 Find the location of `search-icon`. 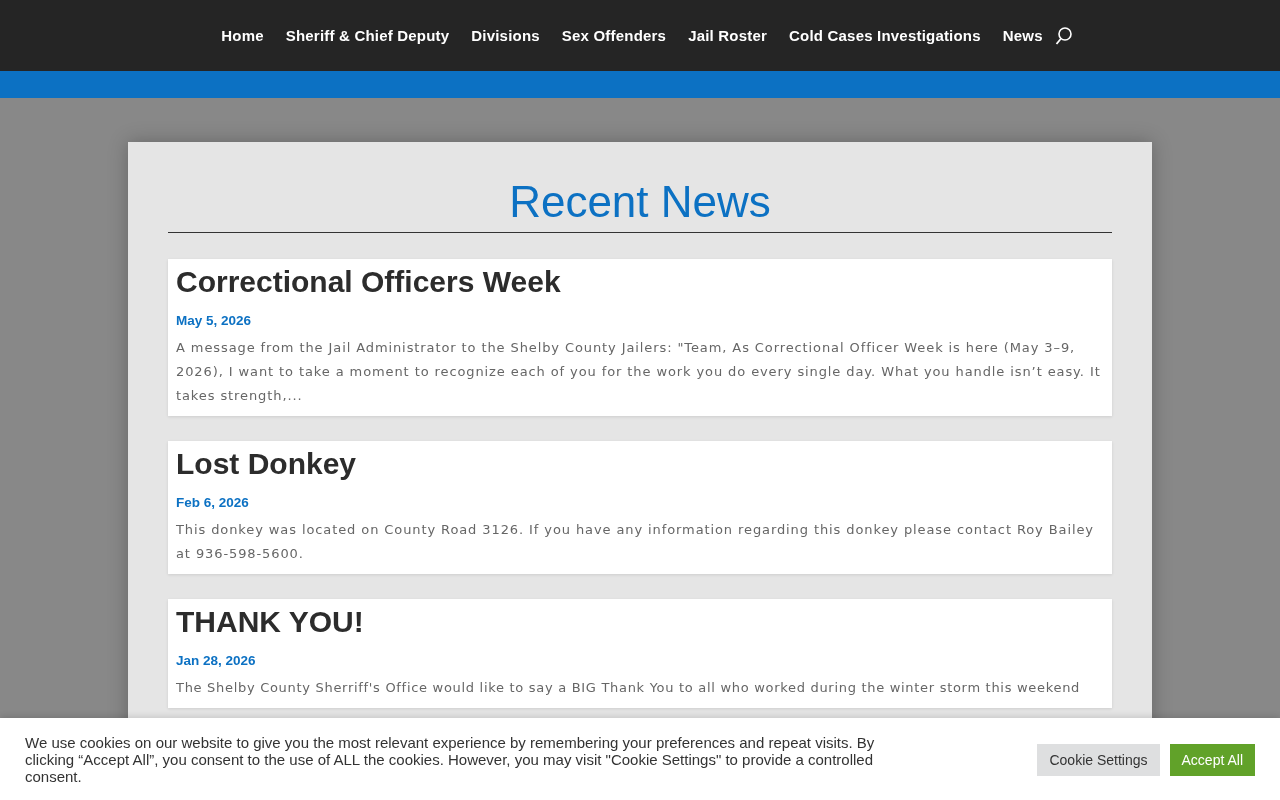

search-icon is located at coordinates (1063, 35).